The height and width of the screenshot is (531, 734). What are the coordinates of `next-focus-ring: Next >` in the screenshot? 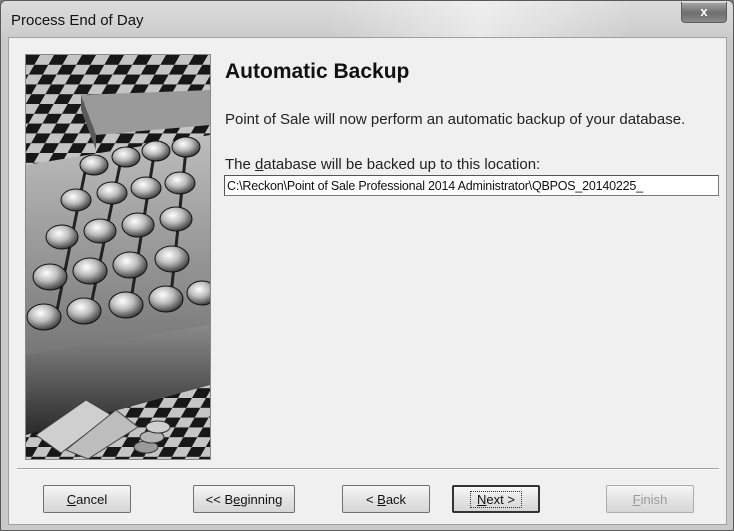 It's located at (496, 499).